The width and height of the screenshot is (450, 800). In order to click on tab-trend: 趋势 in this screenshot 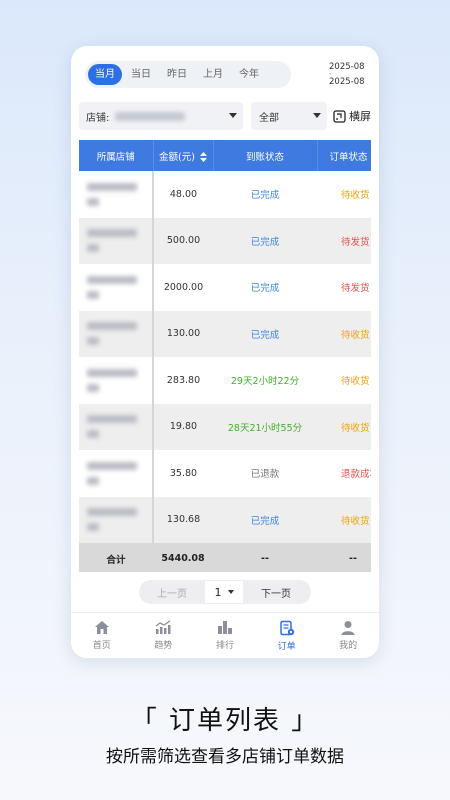, I will do `click(164, 635)`.